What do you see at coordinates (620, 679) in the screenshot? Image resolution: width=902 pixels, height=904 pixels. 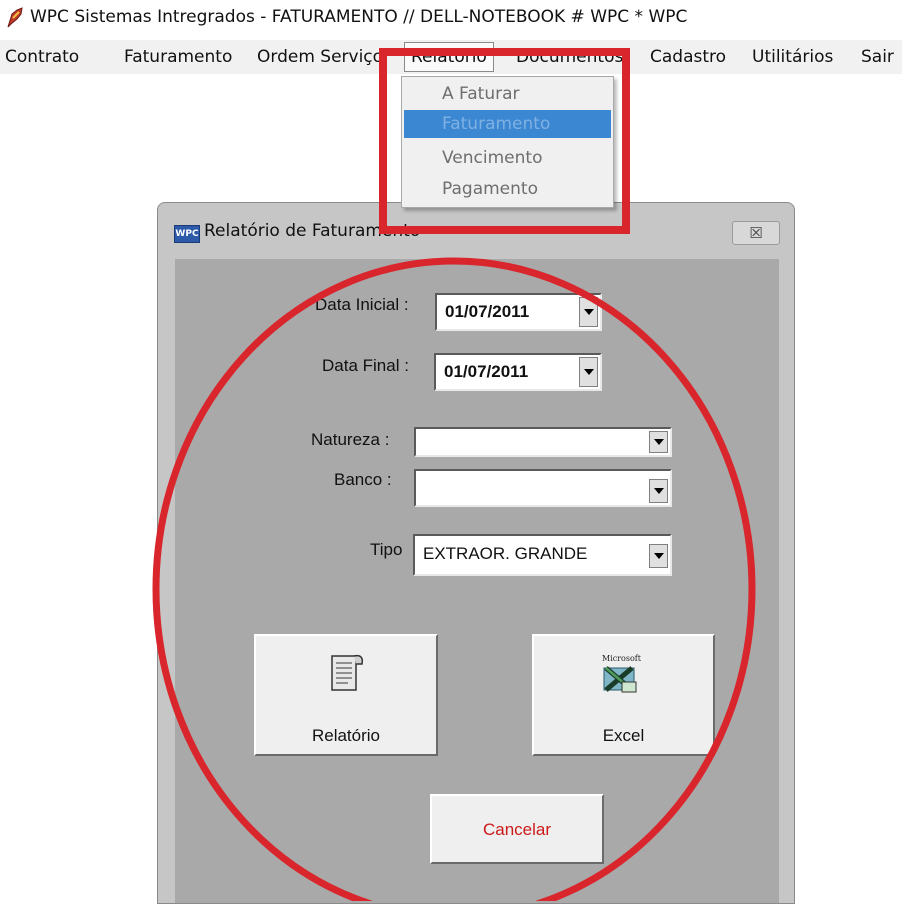 I see `excel-icon` at bounding box center [620, 679].